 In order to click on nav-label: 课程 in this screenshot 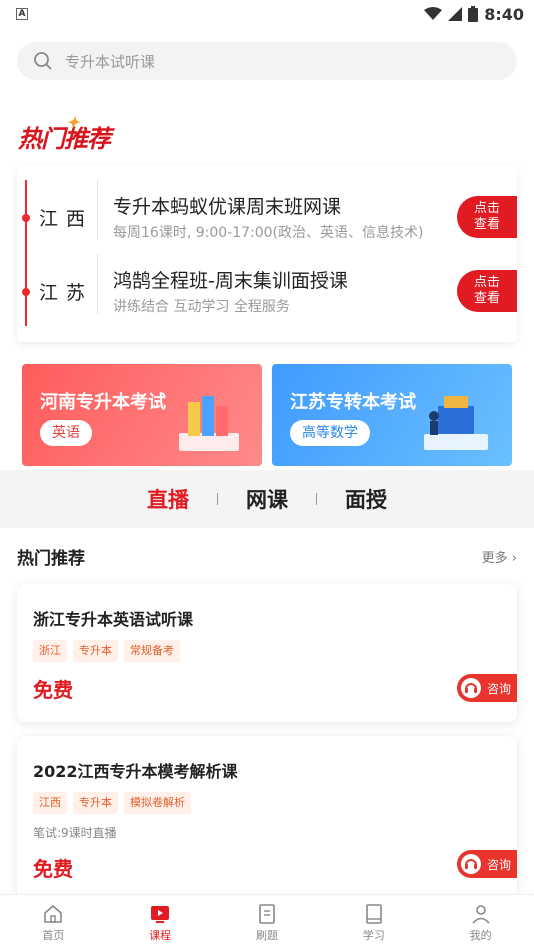, I will do `click(160, 935)`.